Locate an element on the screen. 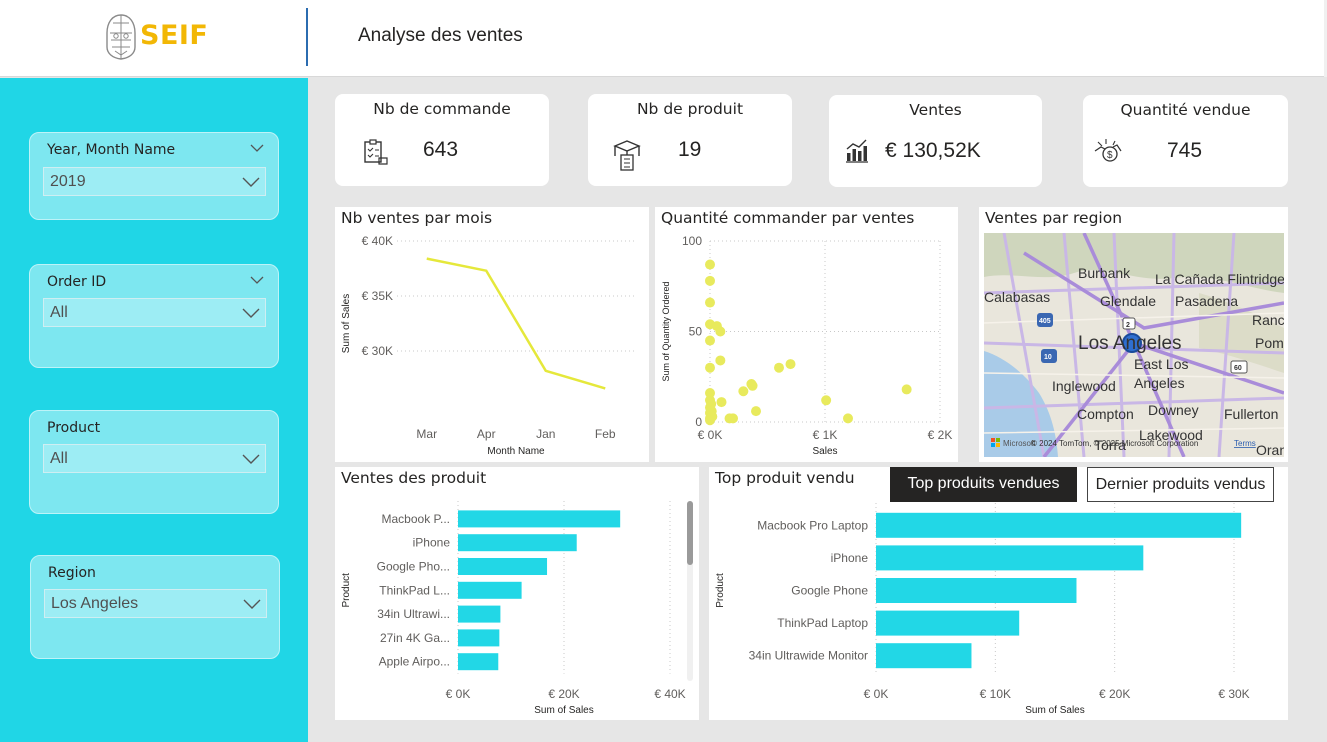 This screenshot has width=1327, height=742. card-value: 643 is located at coordinates (441, 149).